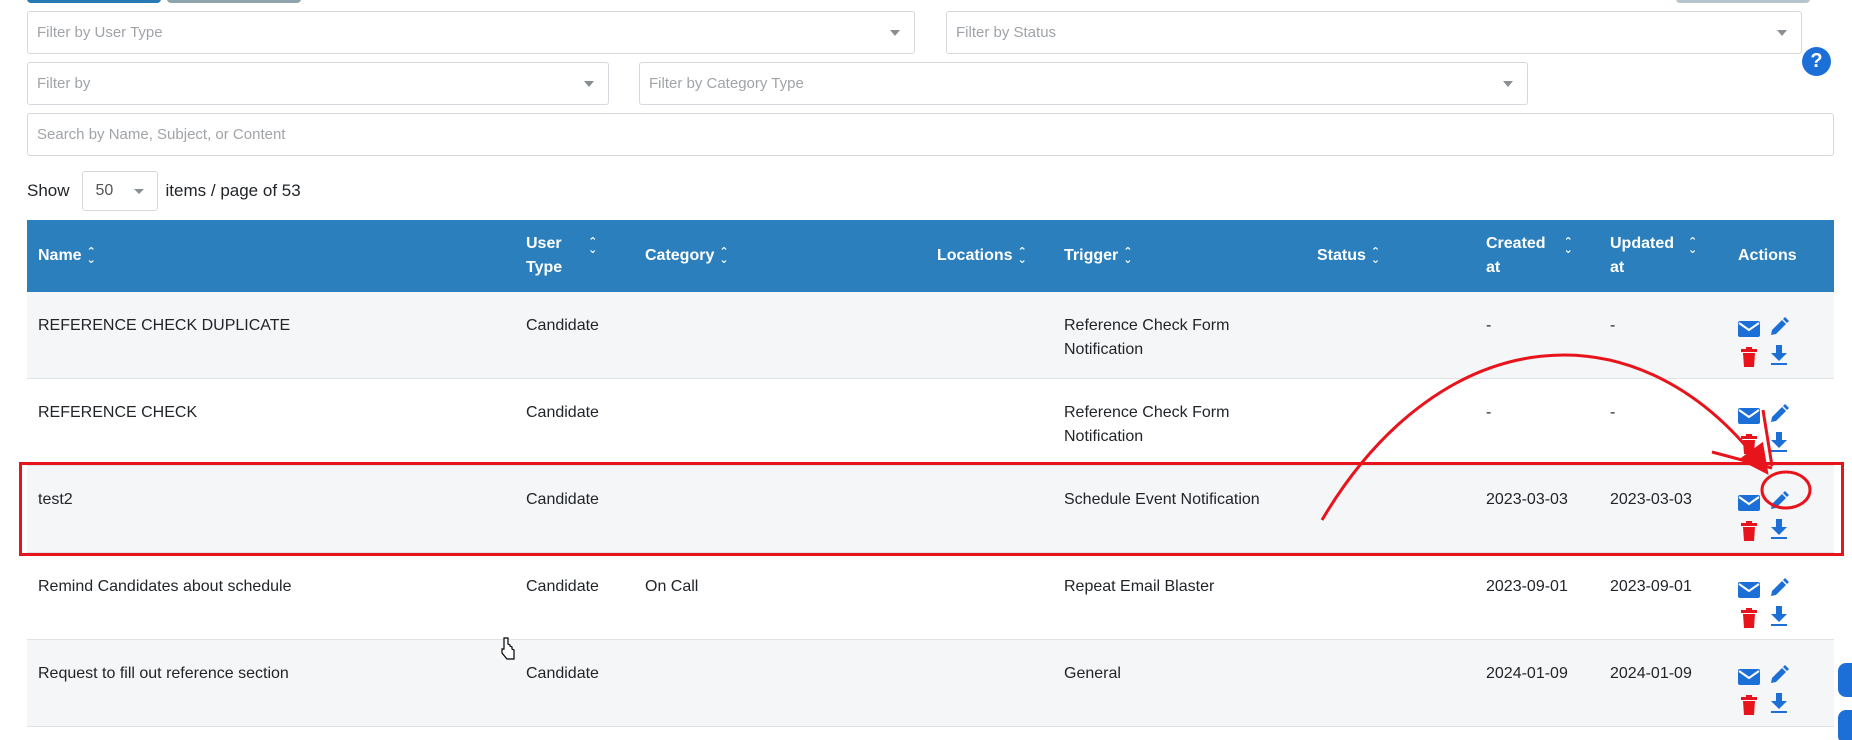  What do you see at coordinates (104, 190) in the screenshot?
I see `page-size-value: 50` at bounding box center [104, 190].